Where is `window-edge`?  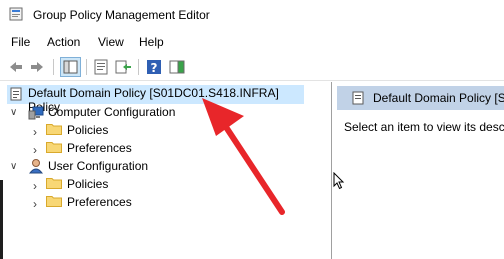 window-edge is located at coordinates (1, 219).